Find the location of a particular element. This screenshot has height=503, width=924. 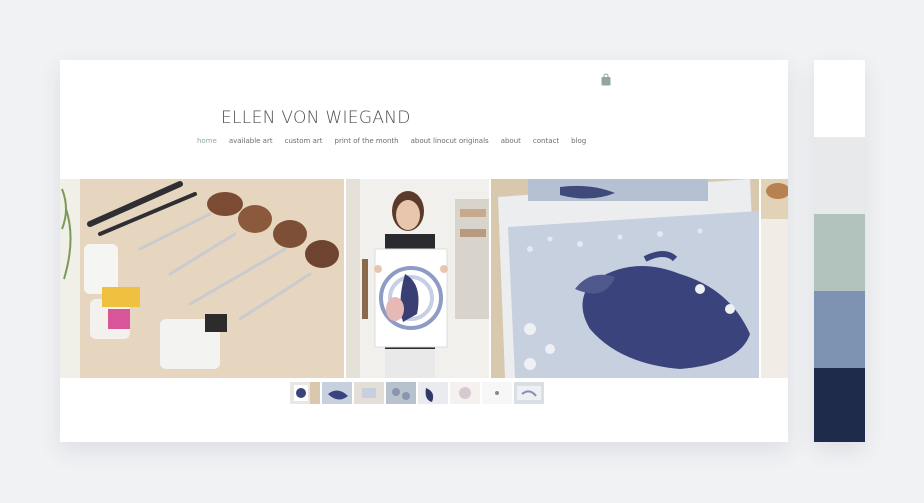

nav-about: about is located at coordinates (511, 141).